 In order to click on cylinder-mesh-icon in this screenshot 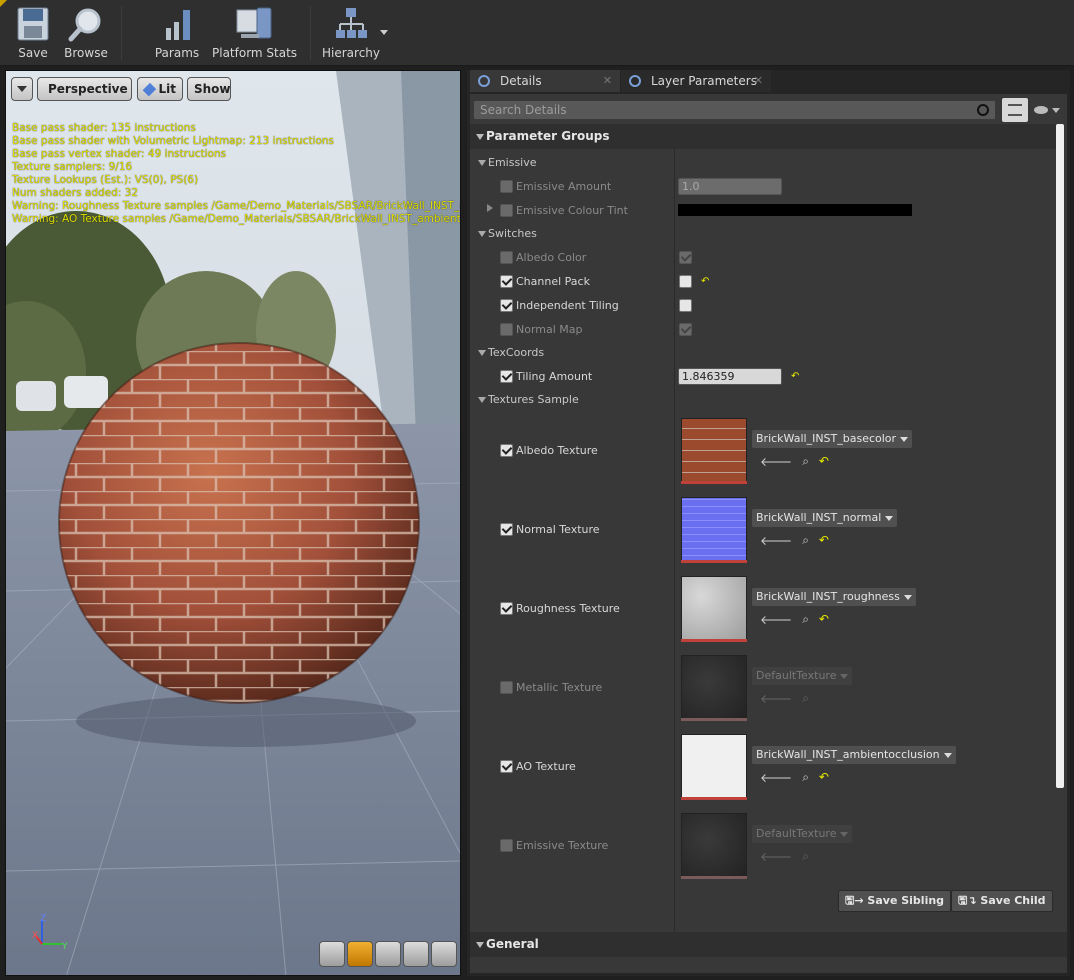, I will do `click(332, 954)`.